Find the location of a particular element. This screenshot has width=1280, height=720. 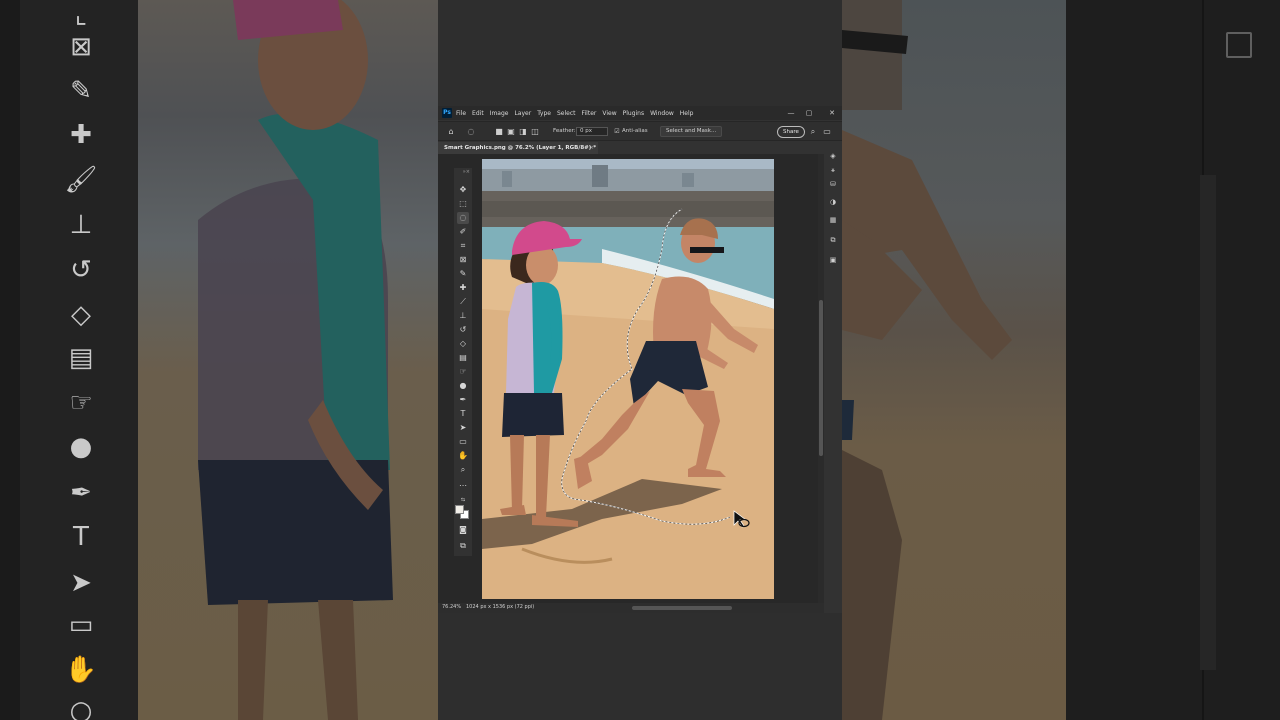

move-icon: ✥ is located at coordinates (463, 190).